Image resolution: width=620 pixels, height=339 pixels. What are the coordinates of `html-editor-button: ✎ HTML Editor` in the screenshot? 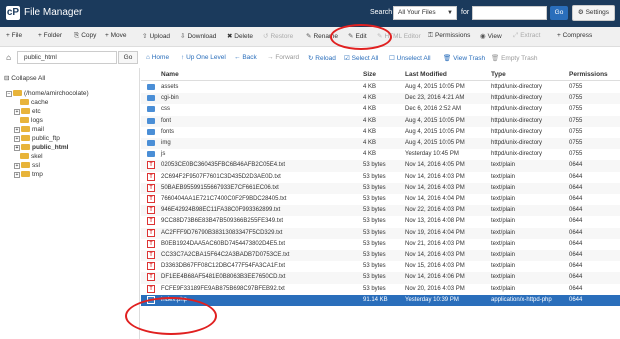 It's located at (399, 36).